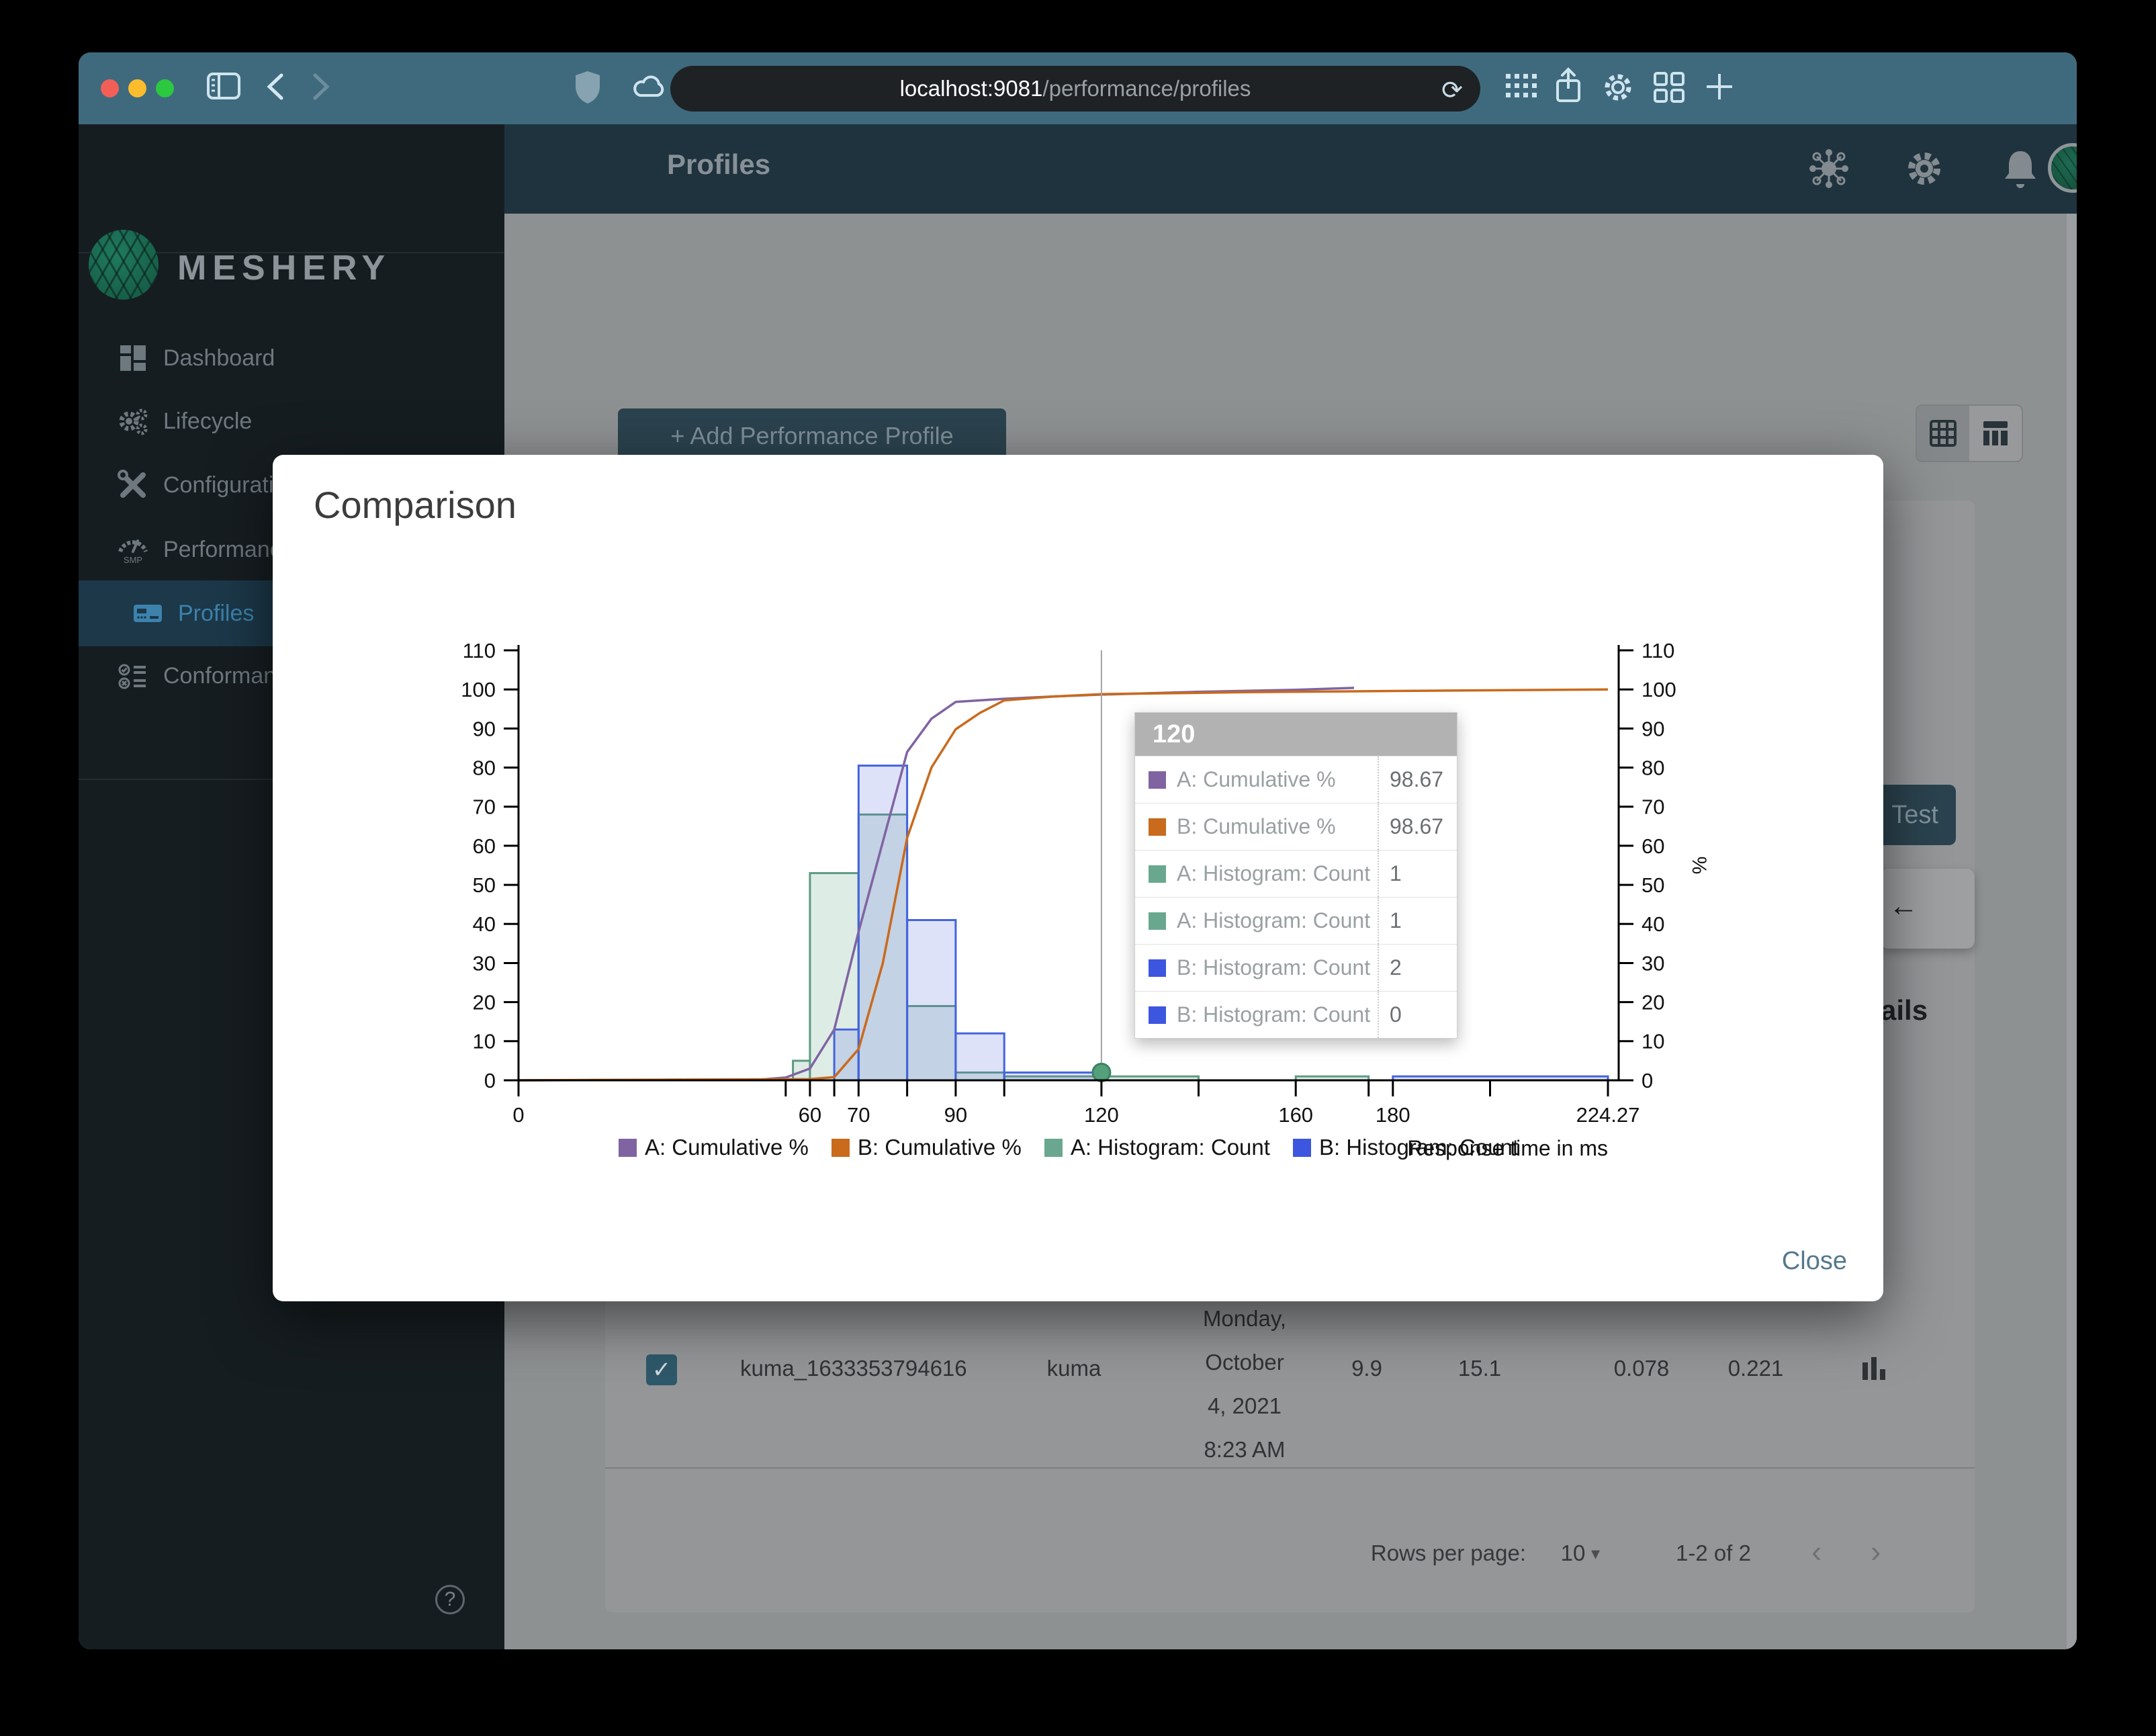 The image size is (2156, 1736). I want to click on svg-text: 120, so click(1101, 1115).